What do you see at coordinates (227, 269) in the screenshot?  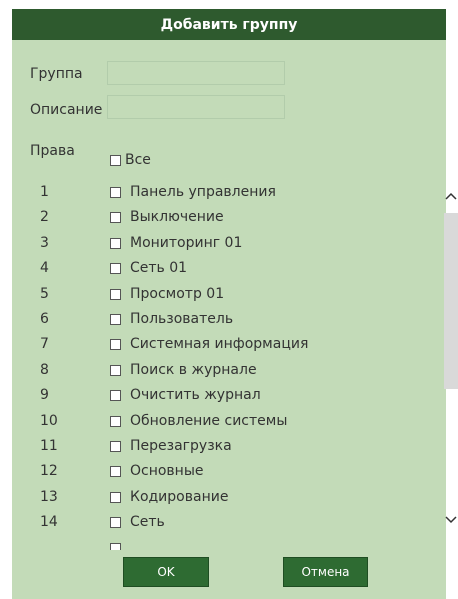 I see `permission-row: 4 Сеть 01` at bounding box center [227, 269].